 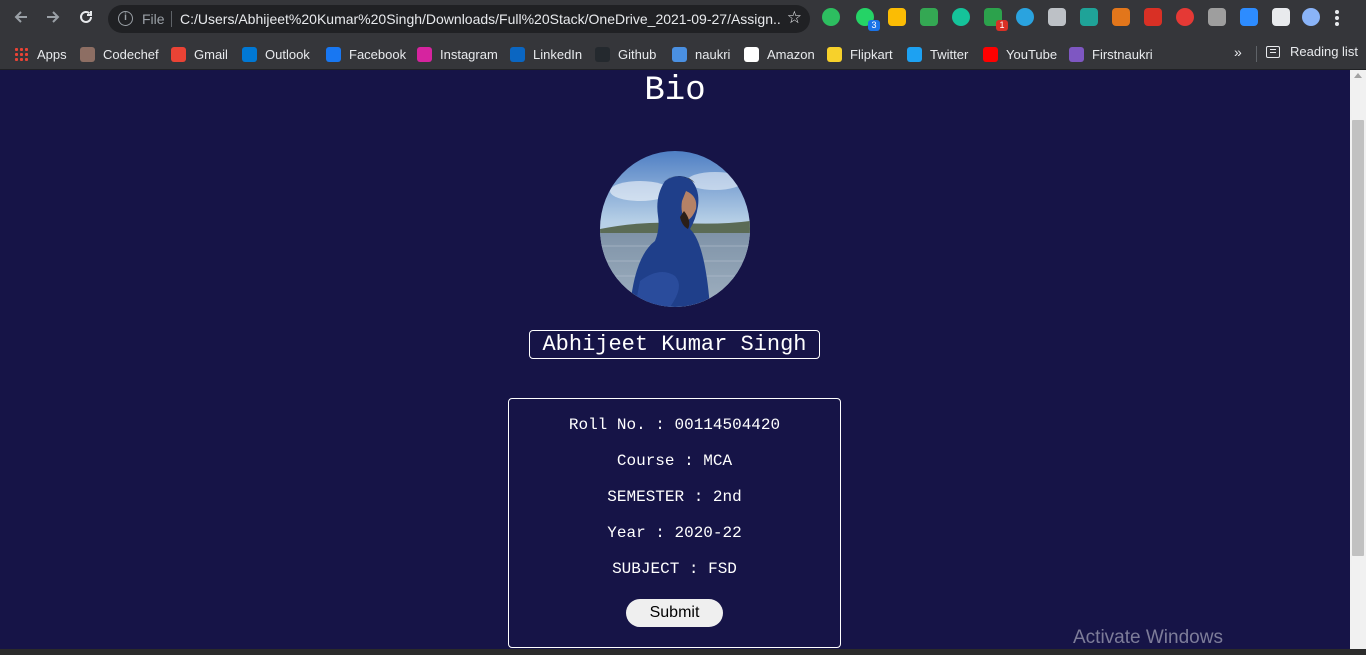 I want to click on vertical-scrollbar, so click(x=1358, y=359).